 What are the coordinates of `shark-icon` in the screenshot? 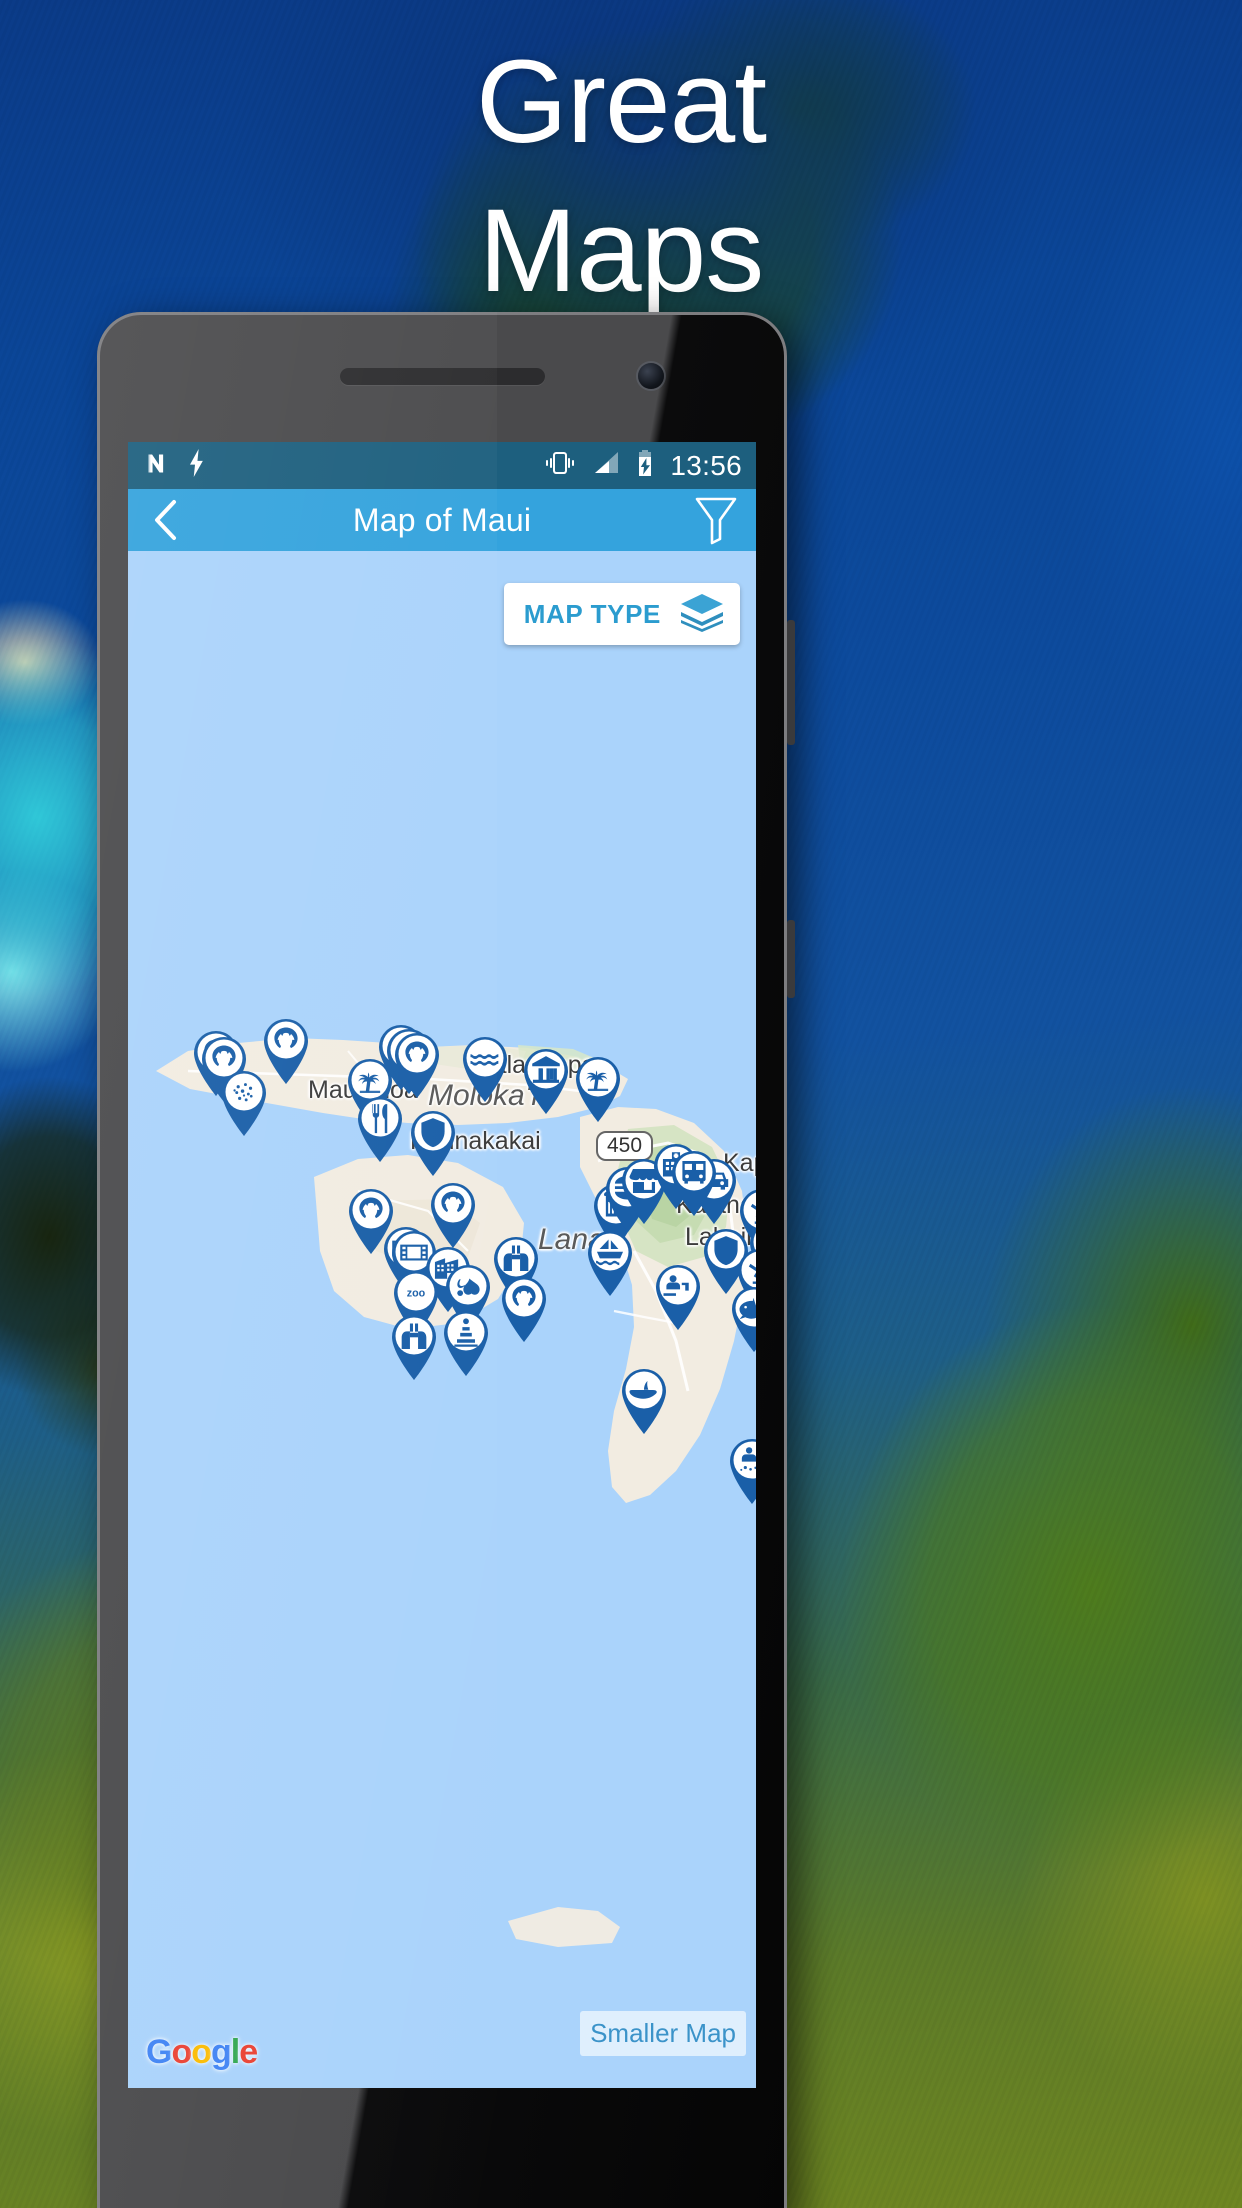 It's located at (744, 1319).